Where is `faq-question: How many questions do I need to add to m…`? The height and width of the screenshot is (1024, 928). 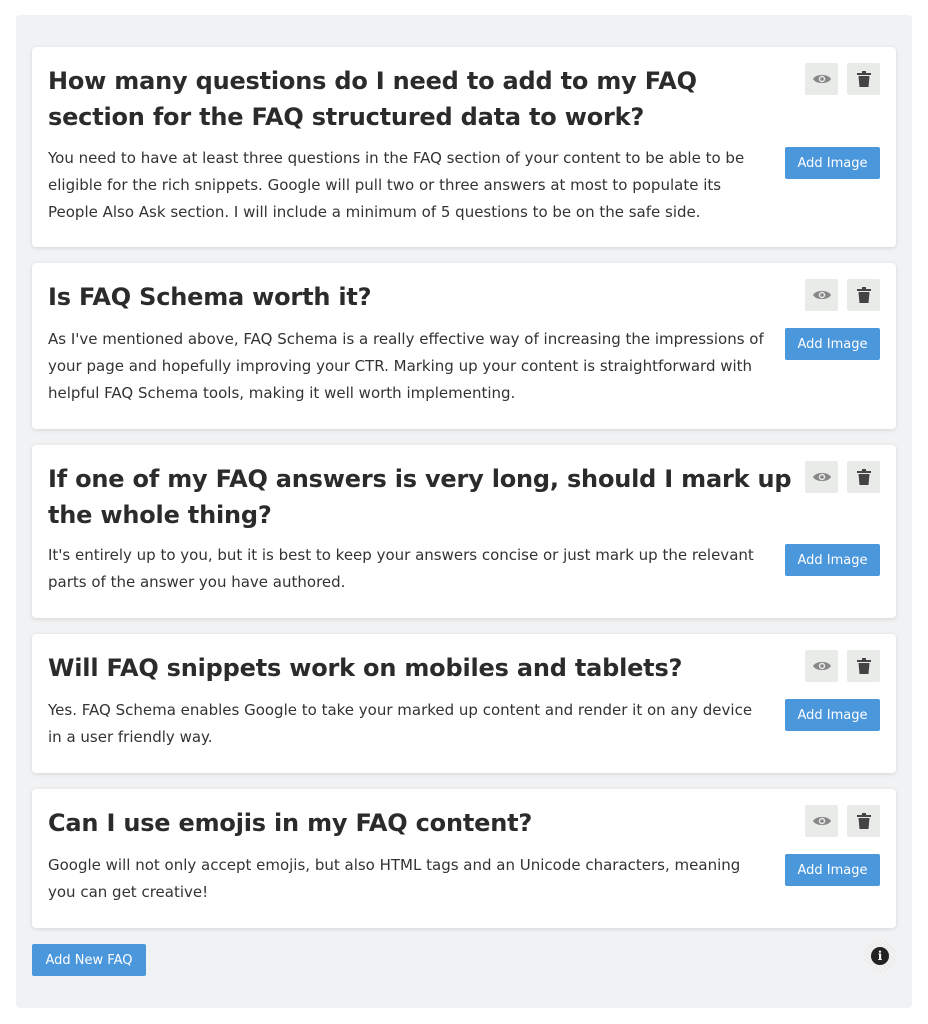 faq-question: How many questions do I need to add to m… is located at coordinates (422, 99).